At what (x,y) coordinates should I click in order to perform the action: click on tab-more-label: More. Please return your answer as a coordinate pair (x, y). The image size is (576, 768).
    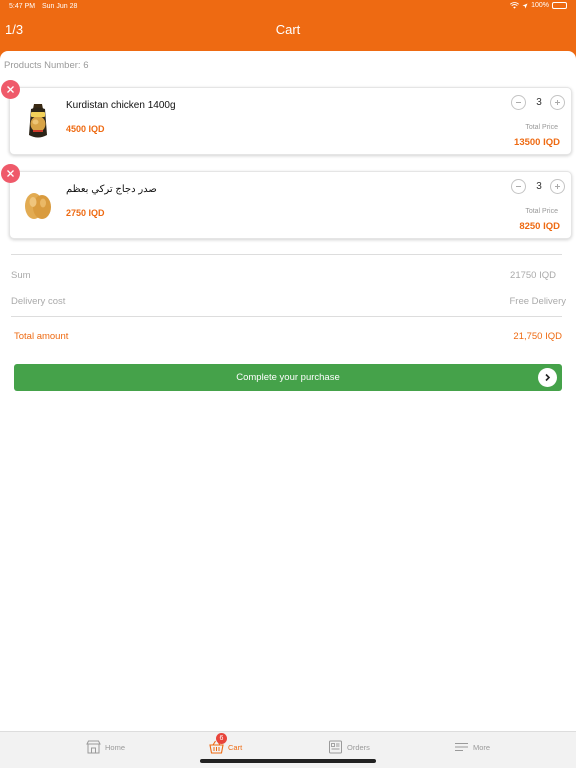
    Looking at the image, I should click on (482, 747).